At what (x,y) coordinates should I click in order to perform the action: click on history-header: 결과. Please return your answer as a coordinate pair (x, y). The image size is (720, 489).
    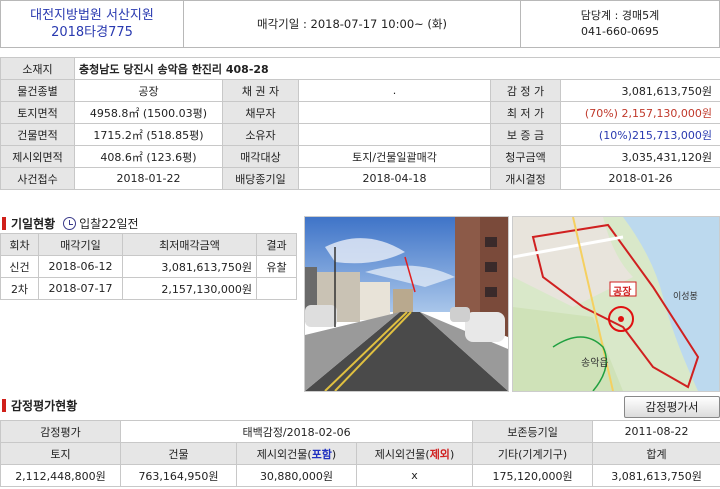
    Looking at the image, I should click on (276, 244).